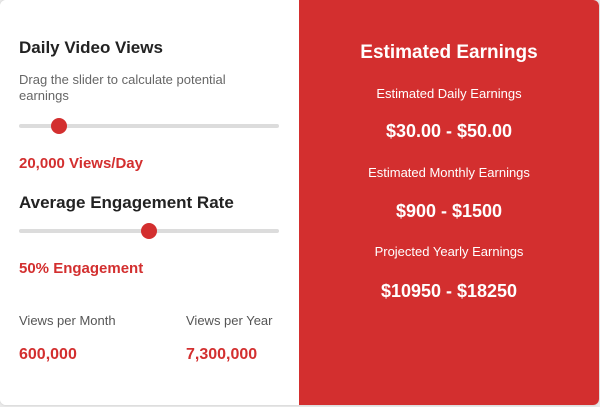 The image size is (600, 407). What do you see at coordinates (81, 268) in the screenshot?
I see `engagement-rate-value: 50% Engagement` at bounding box center [81, 268].